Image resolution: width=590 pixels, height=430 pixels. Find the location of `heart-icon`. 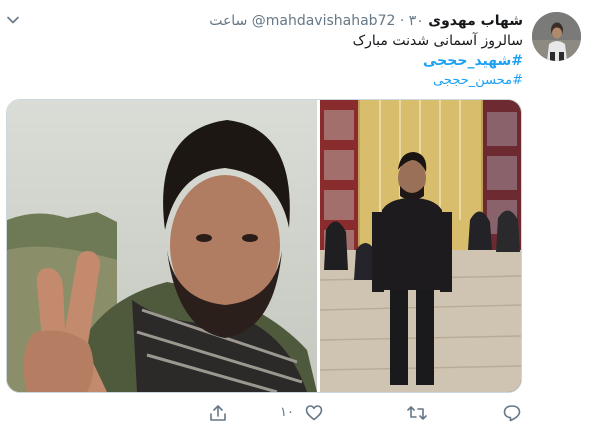

heart-icon is located at coordinates (314, 414).